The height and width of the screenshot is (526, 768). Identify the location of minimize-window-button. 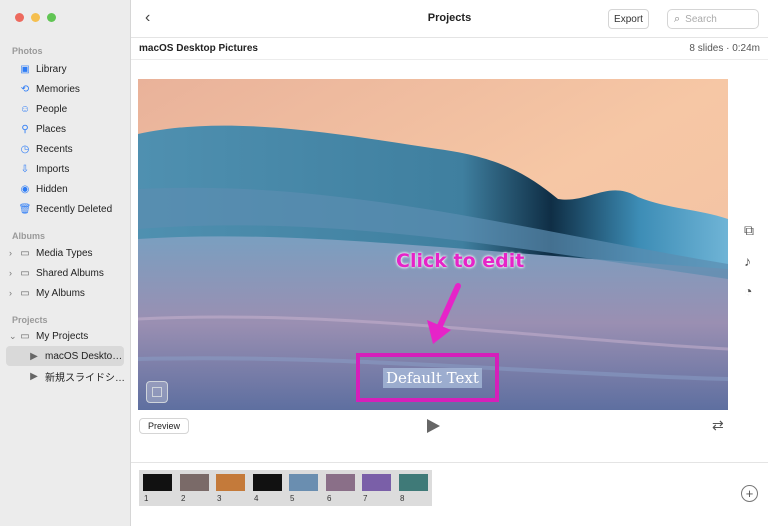
(35, 17).